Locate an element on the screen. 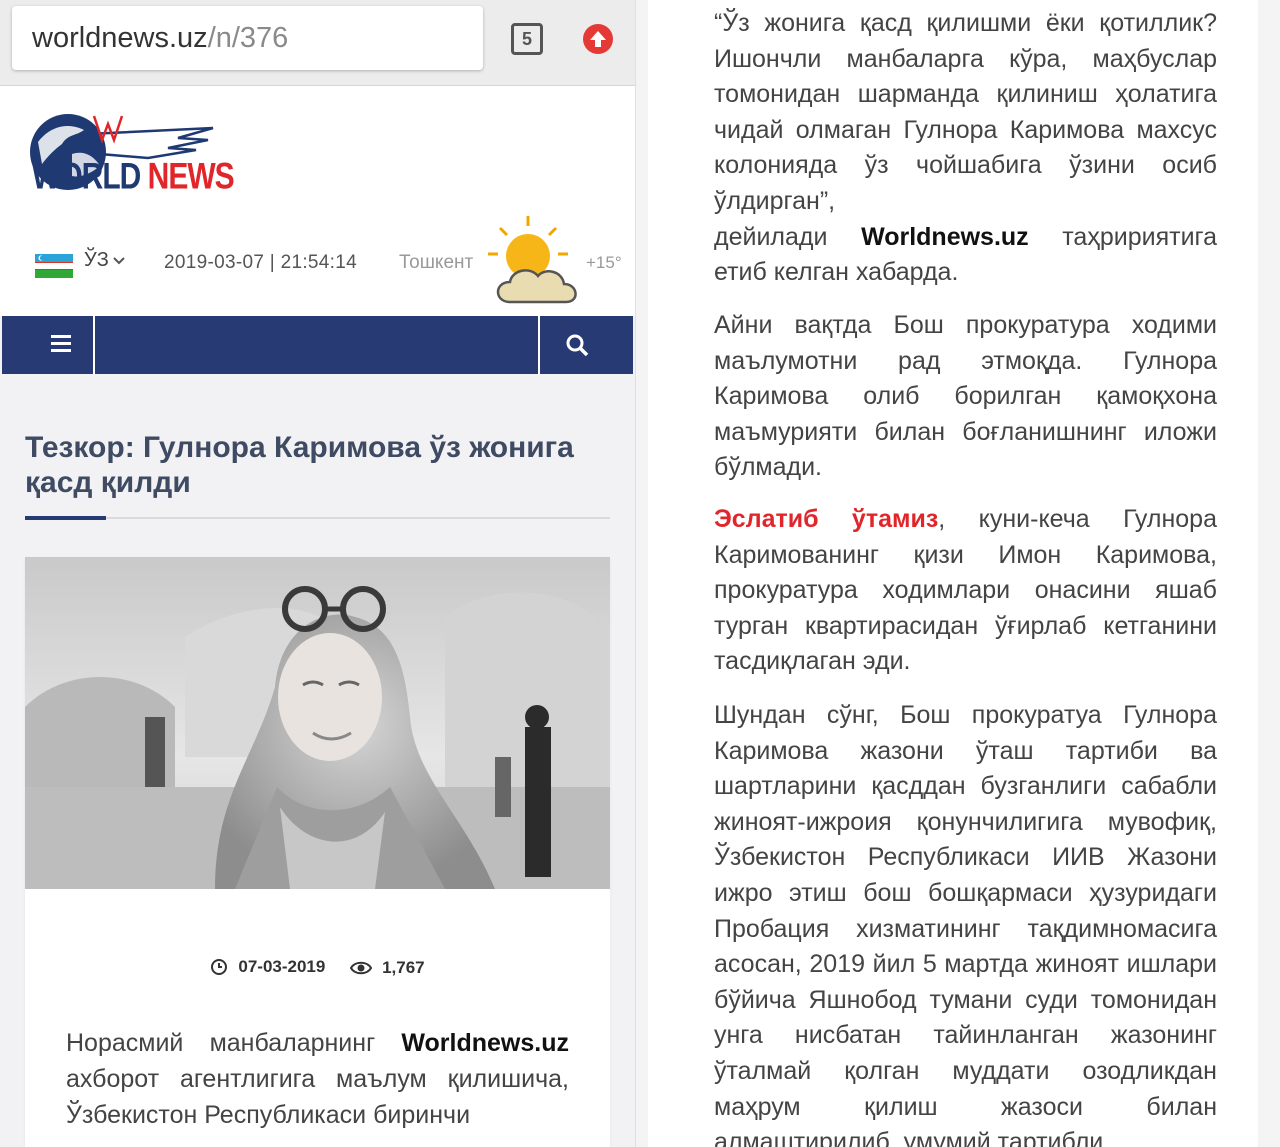  article-date-text: 07-03-2019 is located at coordinates (282, 966).